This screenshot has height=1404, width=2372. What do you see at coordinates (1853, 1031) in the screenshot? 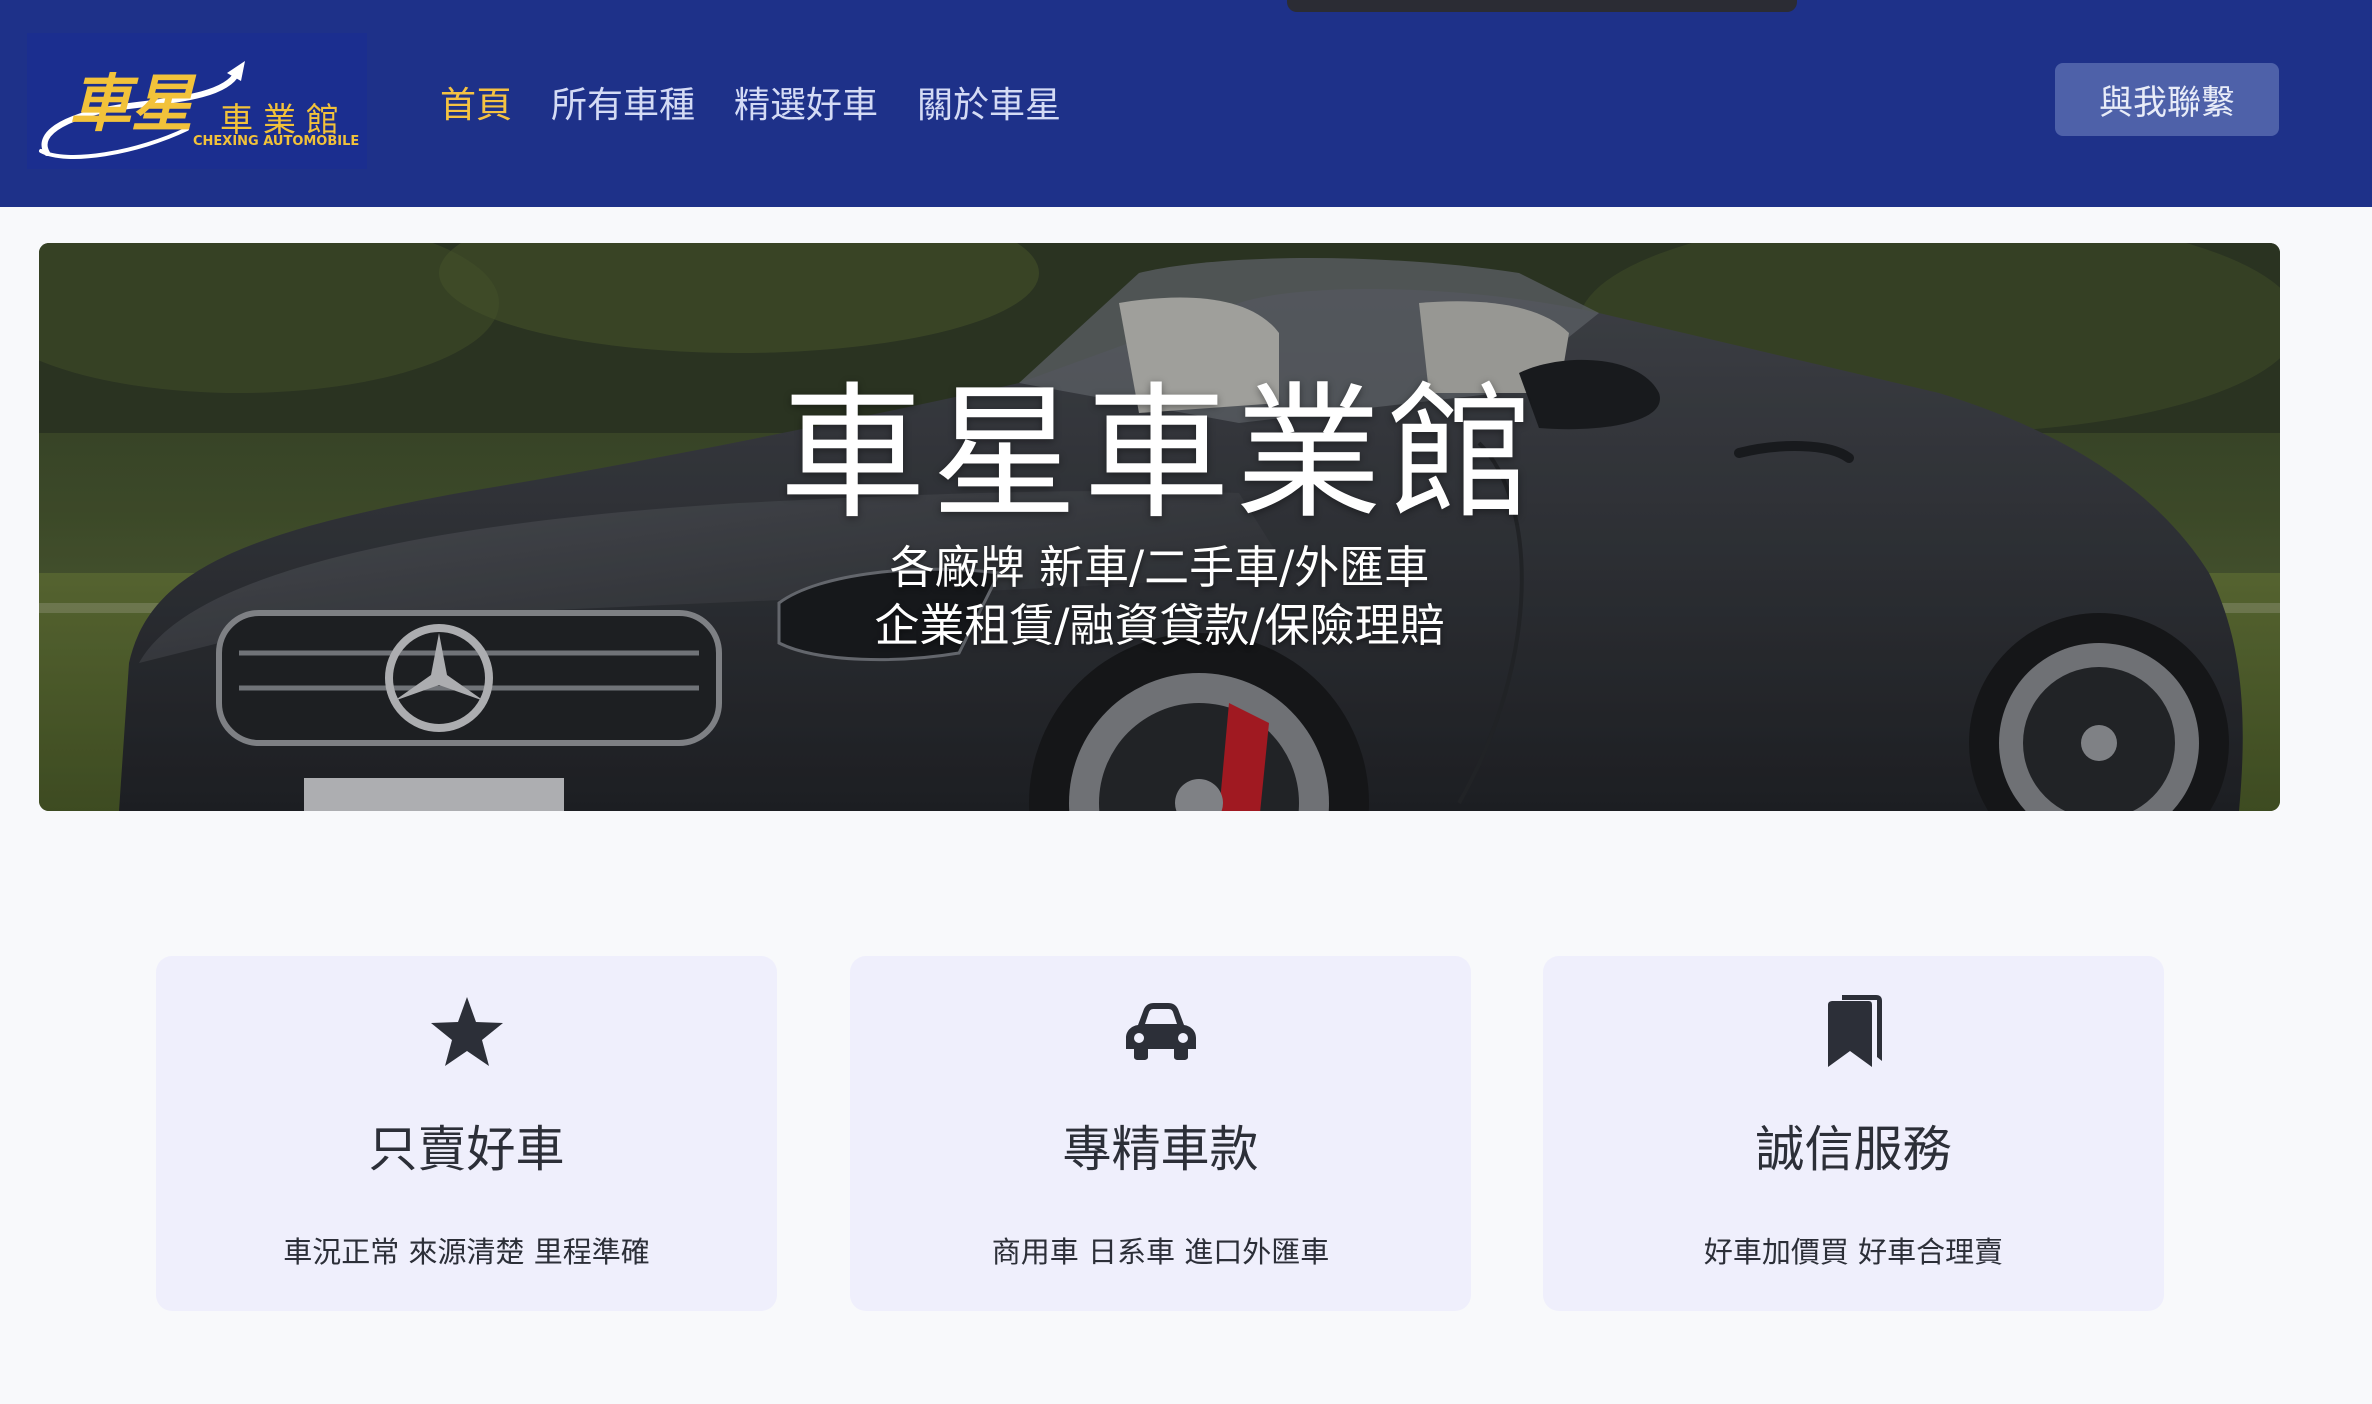
I see `bookmarks-icon` at bounding box center [1853, 1031].